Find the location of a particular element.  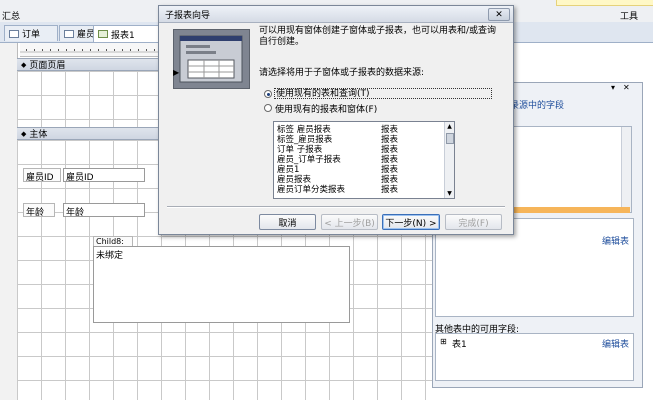

section-title: 主体 is located at coordinates (38, 135).